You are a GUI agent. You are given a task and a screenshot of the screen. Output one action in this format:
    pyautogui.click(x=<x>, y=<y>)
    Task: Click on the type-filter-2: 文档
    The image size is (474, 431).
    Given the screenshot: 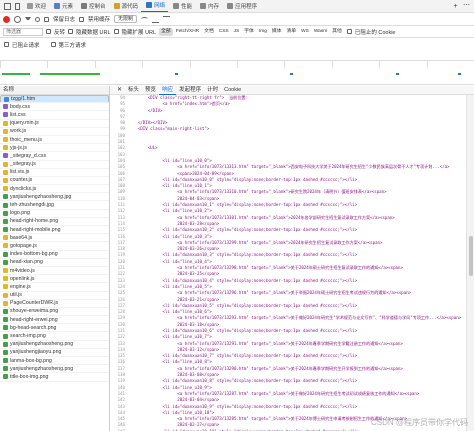 What is the action you would take?
    pyautogui.click(x=209, y=32)
    